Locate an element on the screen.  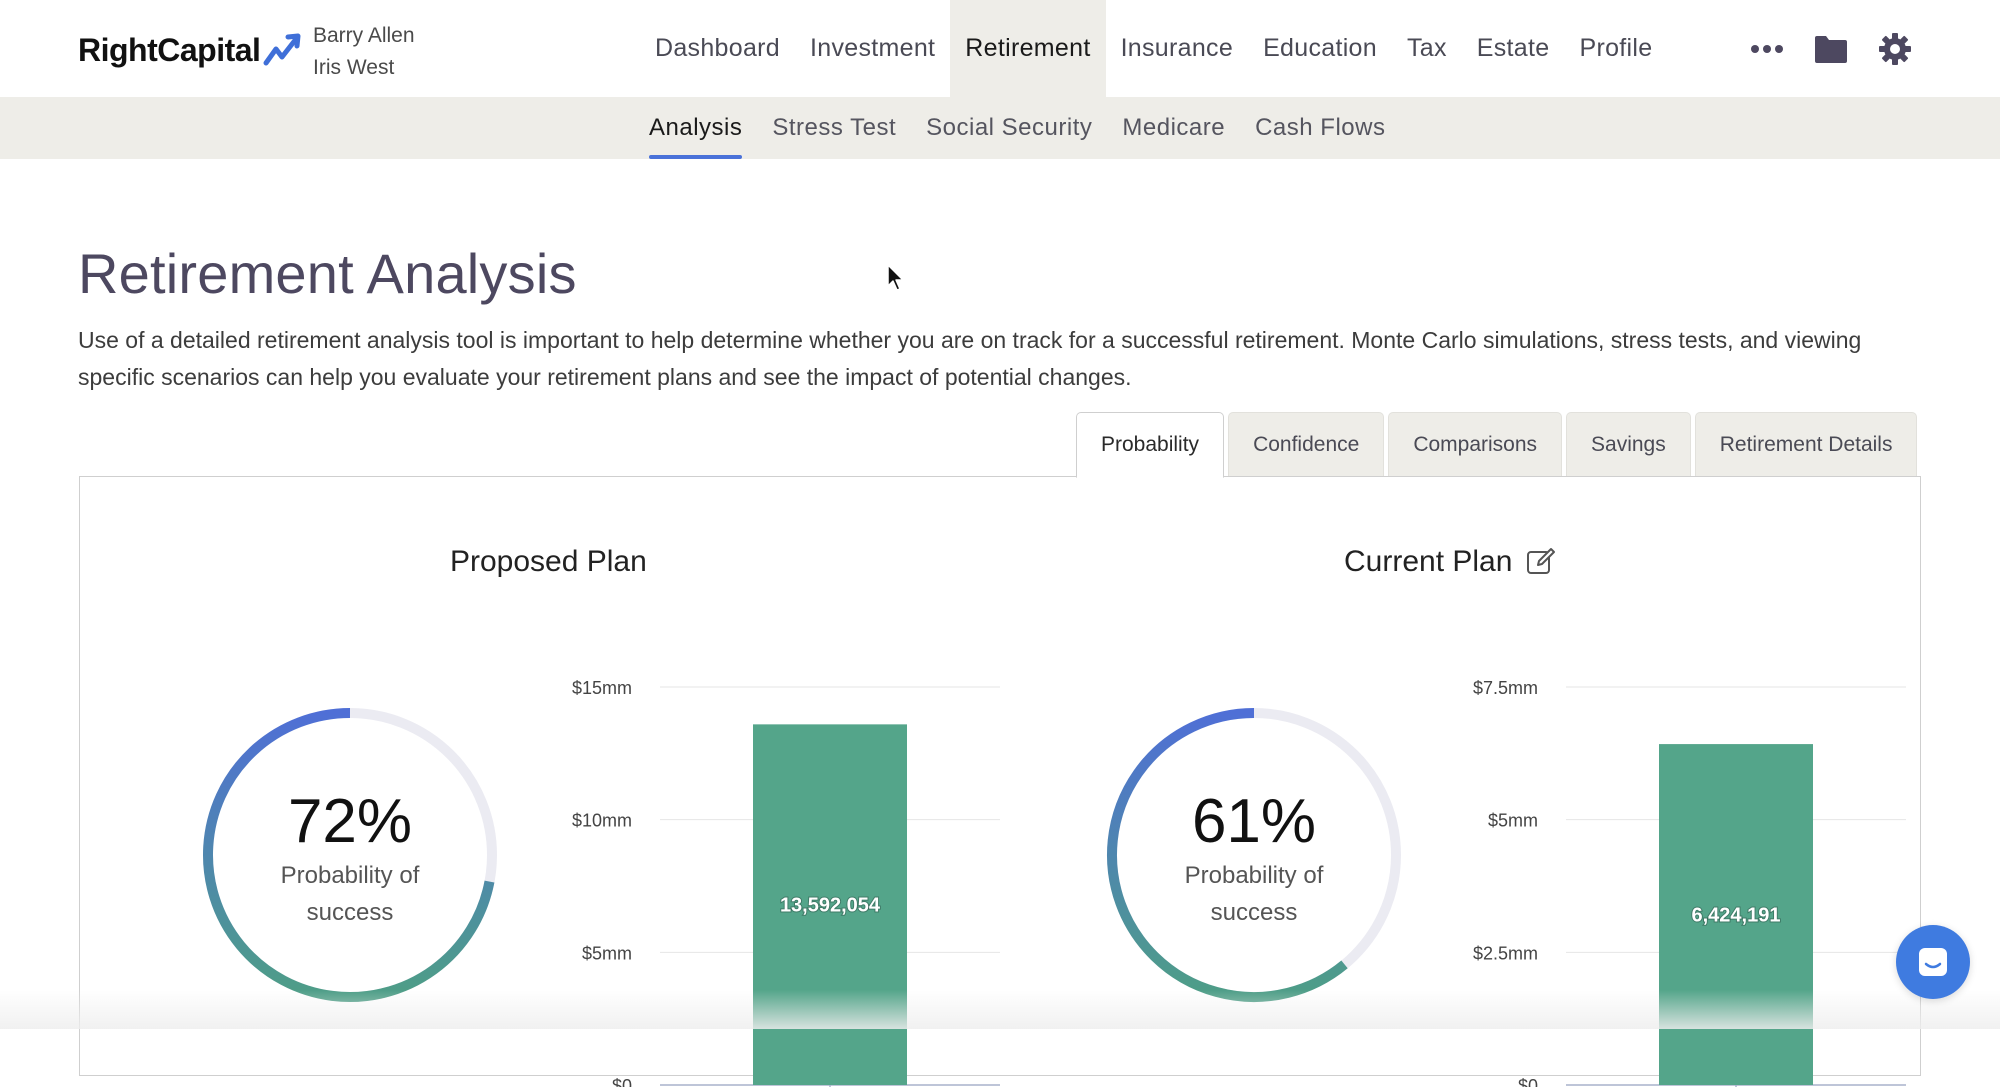
tab-confidence: Confidence is located at coordinates (1306, 444).